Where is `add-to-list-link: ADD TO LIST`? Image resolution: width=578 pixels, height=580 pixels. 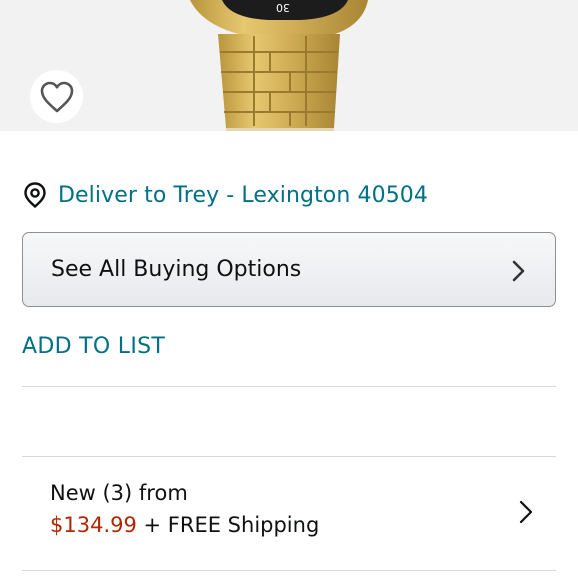 add-to-list-link: ADD TO LIST is located at coordinates (93, 346).